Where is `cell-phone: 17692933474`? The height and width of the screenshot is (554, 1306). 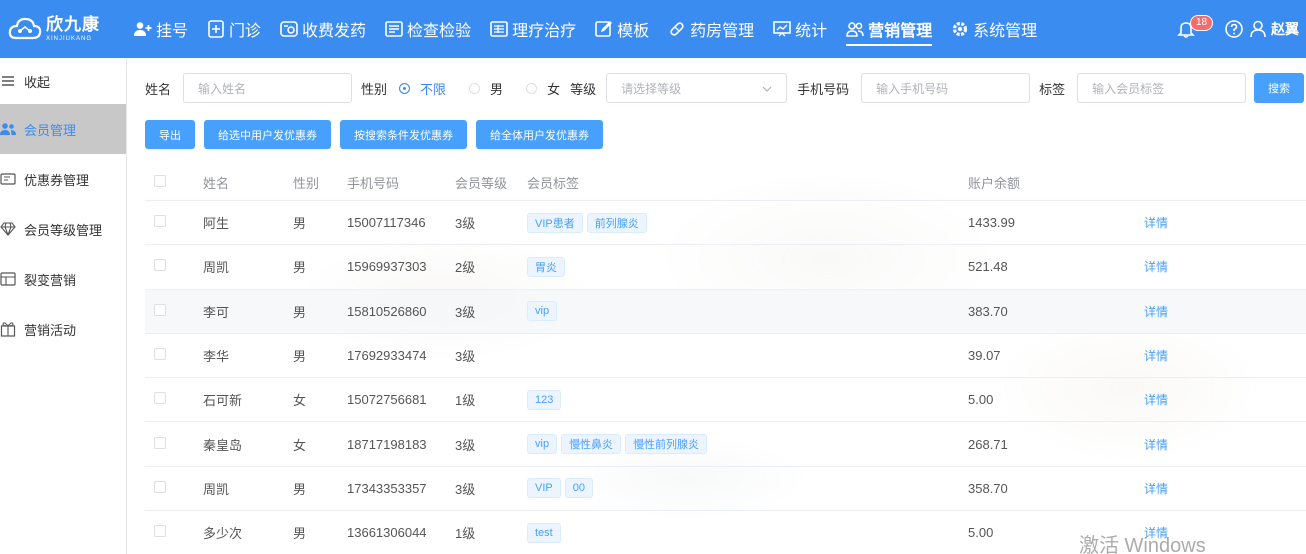 cell-phone: 17692933474 is located at coordinates (387, 356).